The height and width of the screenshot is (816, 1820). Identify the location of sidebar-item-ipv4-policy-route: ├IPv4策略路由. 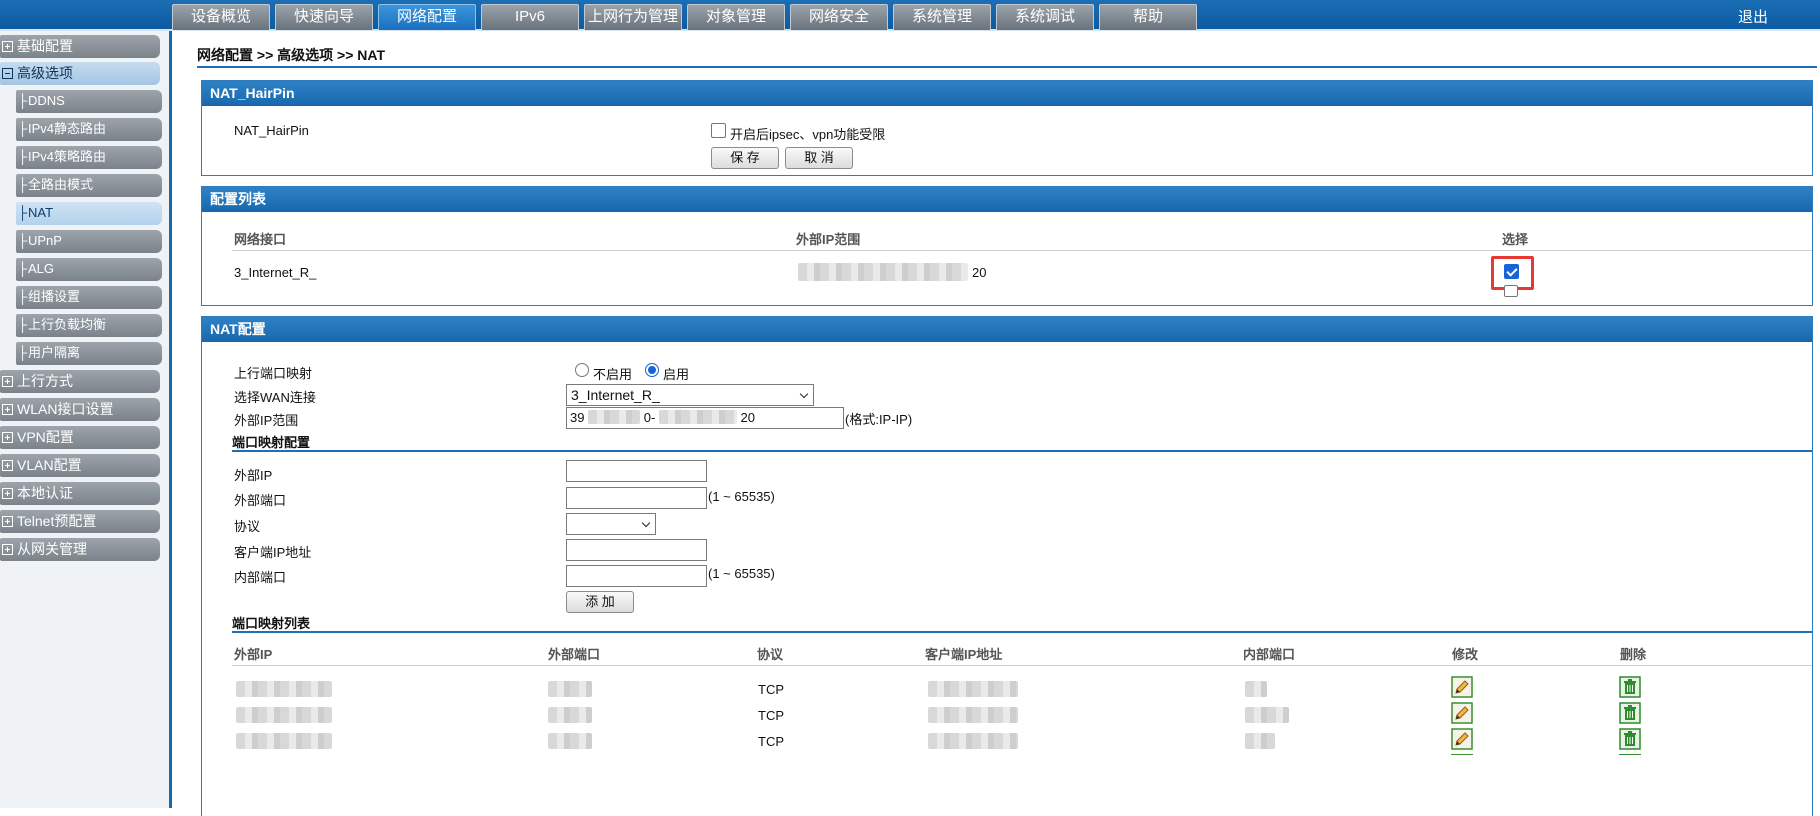
(89, 157).